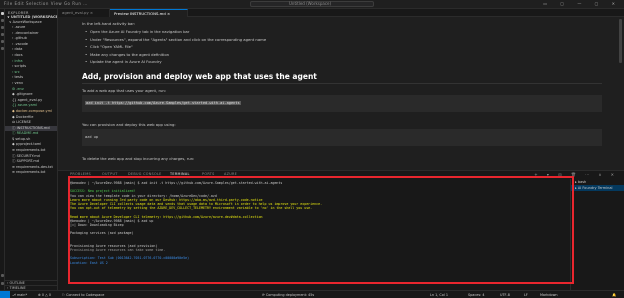 The image size is (624, 298). What do you see at coordinates (2, 283) in the screenshot?
I see `gear-icon` at bounding box center [2, 283].